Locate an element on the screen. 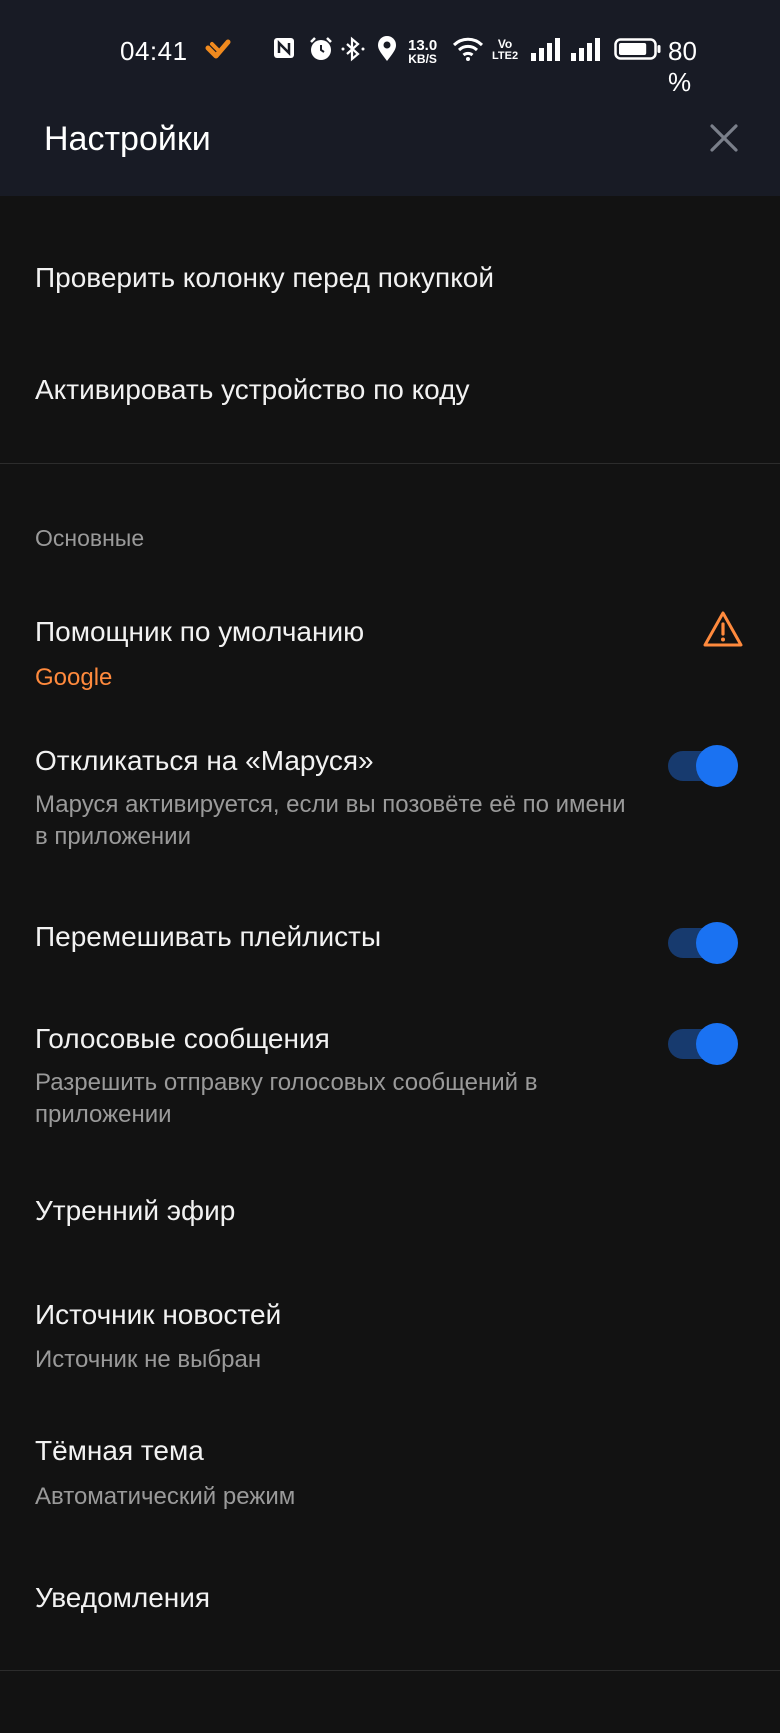 This screenshot has height=1733, width=780. warning-icon is located at coordinates (723, 631).